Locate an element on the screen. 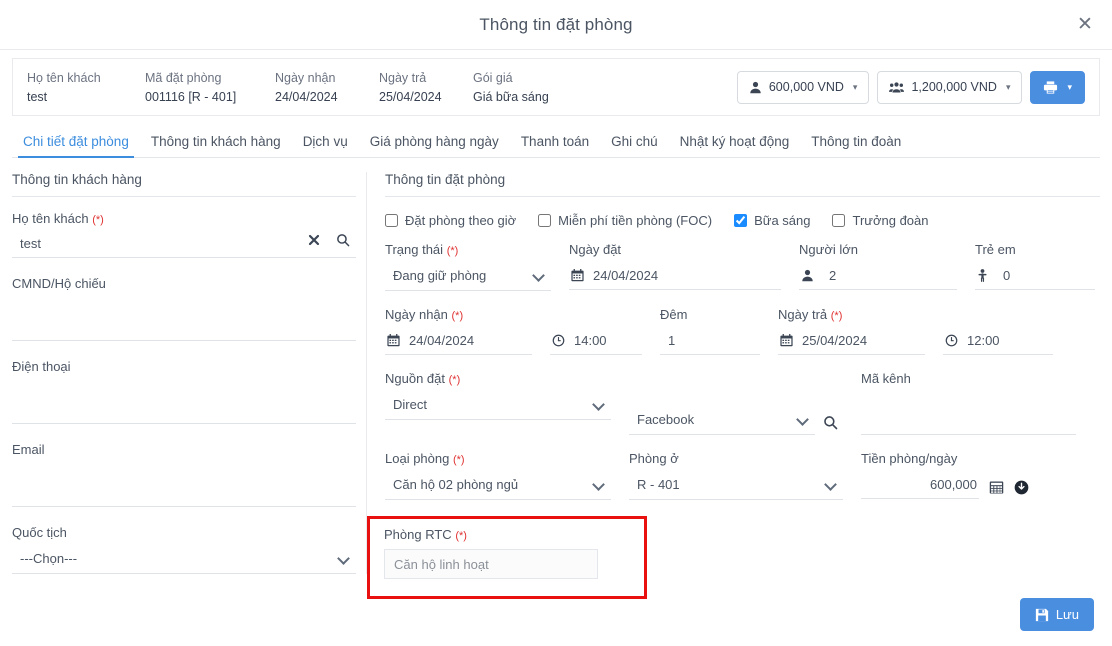 The height and width of the screenshot is (646, 1112). summary-value: 25/04/2024 is located at coordinates (410, 96).